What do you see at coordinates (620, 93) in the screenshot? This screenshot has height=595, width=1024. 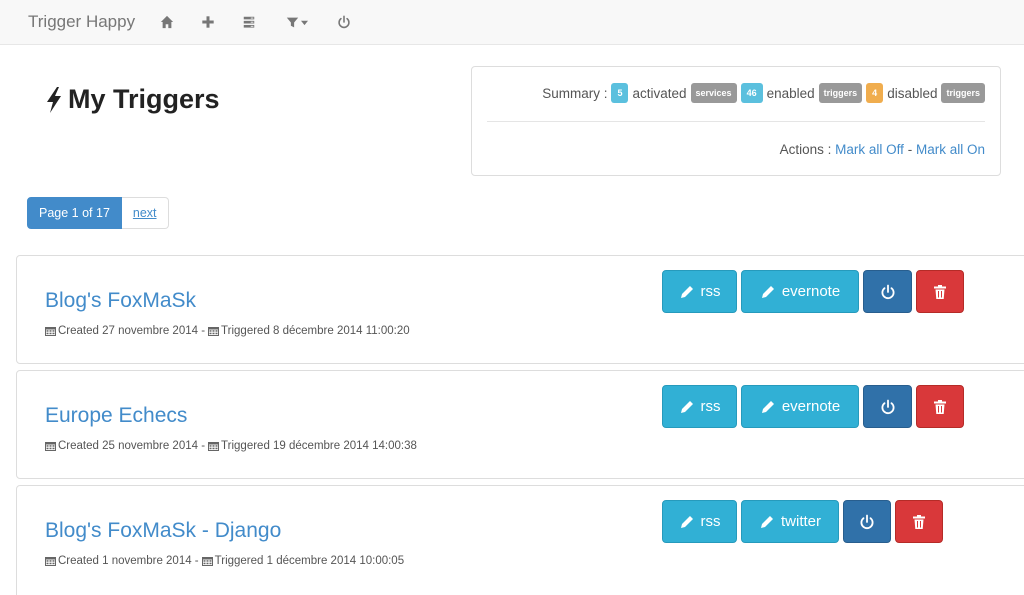 I see `activated-count-badge: 5` at bounding box center [620, 93].